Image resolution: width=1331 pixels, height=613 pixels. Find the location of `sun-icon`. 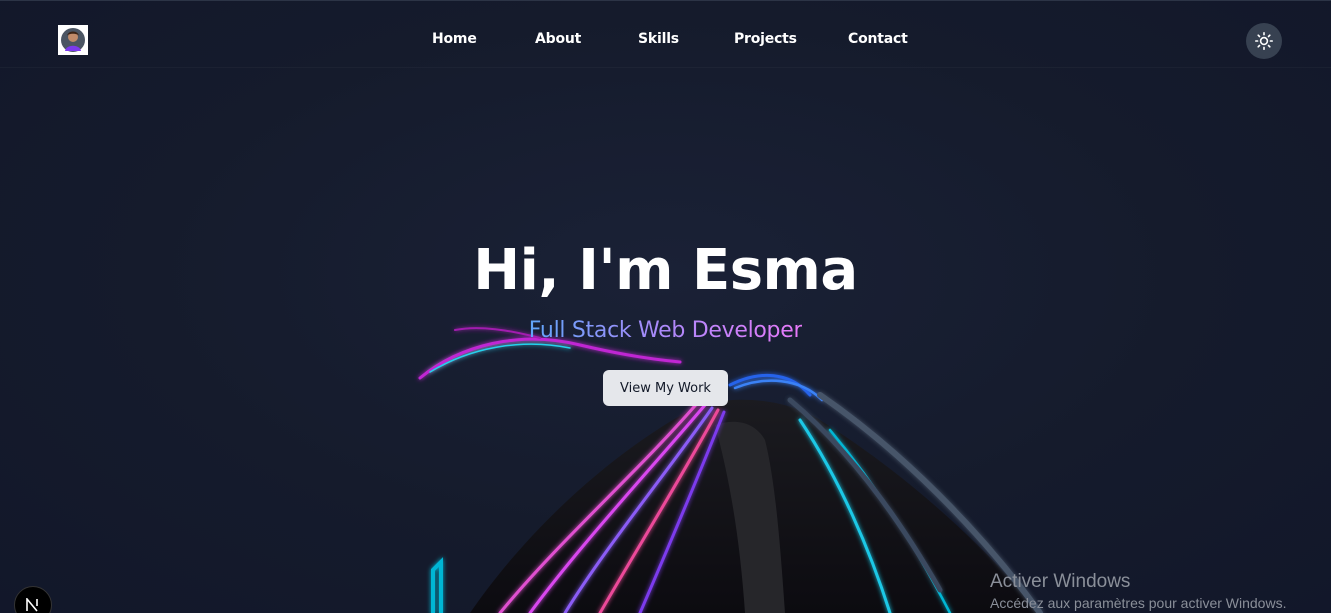

sun-icon is located at coordinates (1264, 41).